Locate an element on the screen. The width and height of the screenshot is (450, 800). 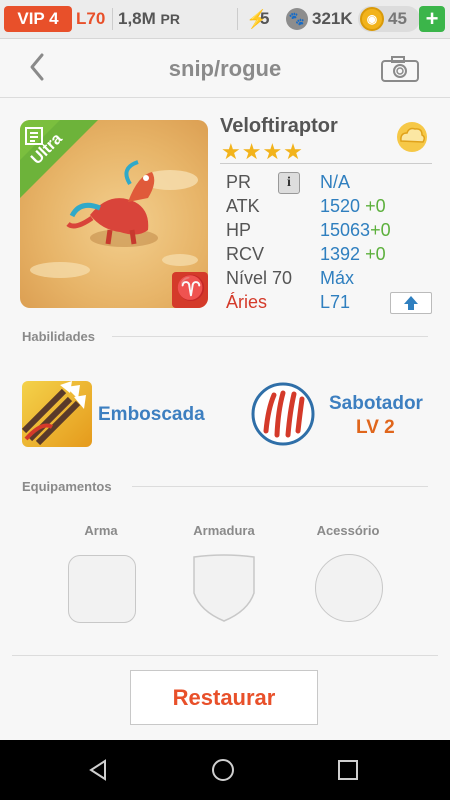
skills-section-title: Habilidades is located at coordinates (58, 336).